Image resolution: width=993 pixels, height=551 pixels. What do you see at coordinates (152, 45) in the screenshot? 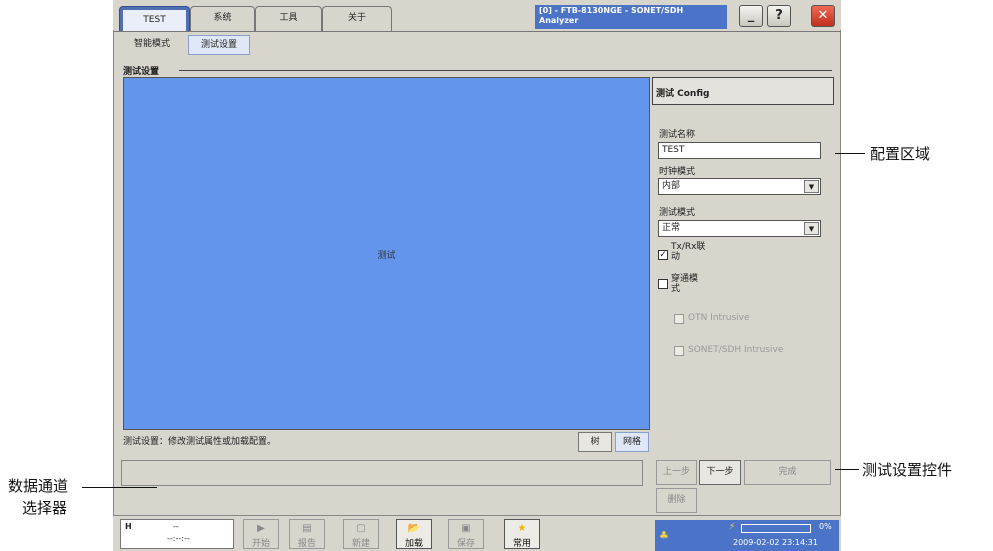
I see `subtab-smart-mode: 智能模式` at bounding box center [152, 45].